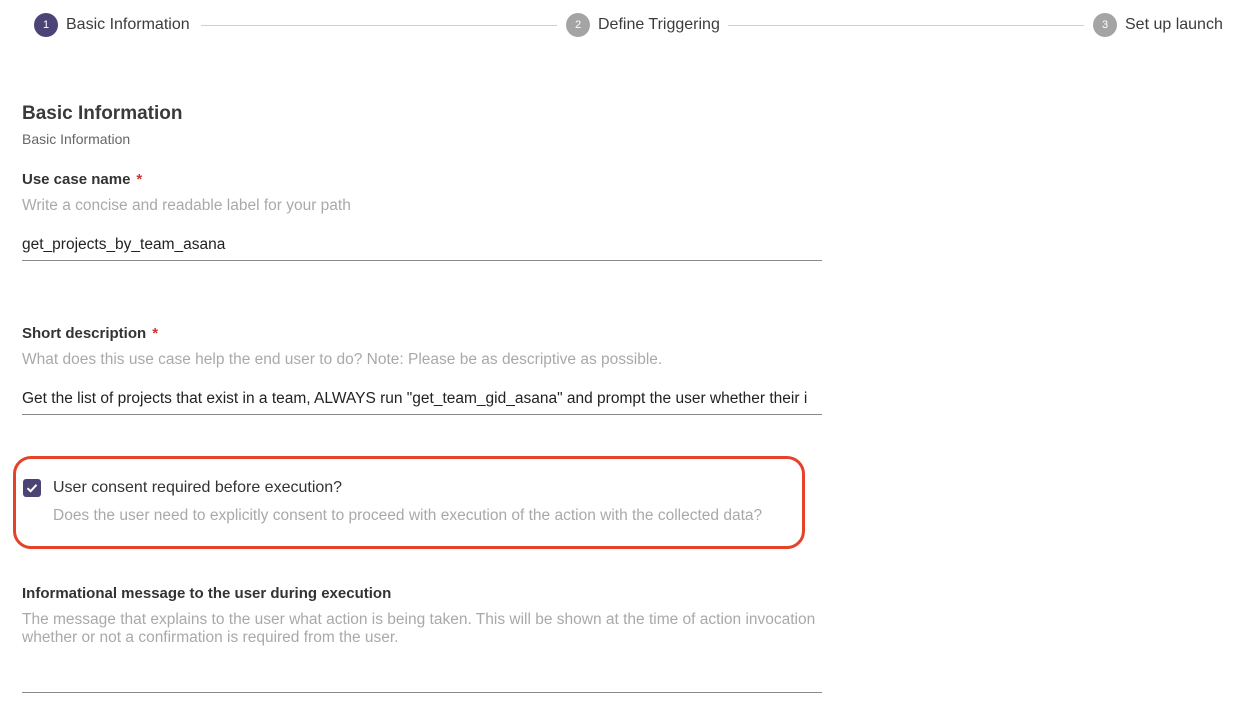  What do you see at coordinates (1174, 24) in the screenshot?
I see `step-label: Set up launch` at bounding box center [1174, 24].